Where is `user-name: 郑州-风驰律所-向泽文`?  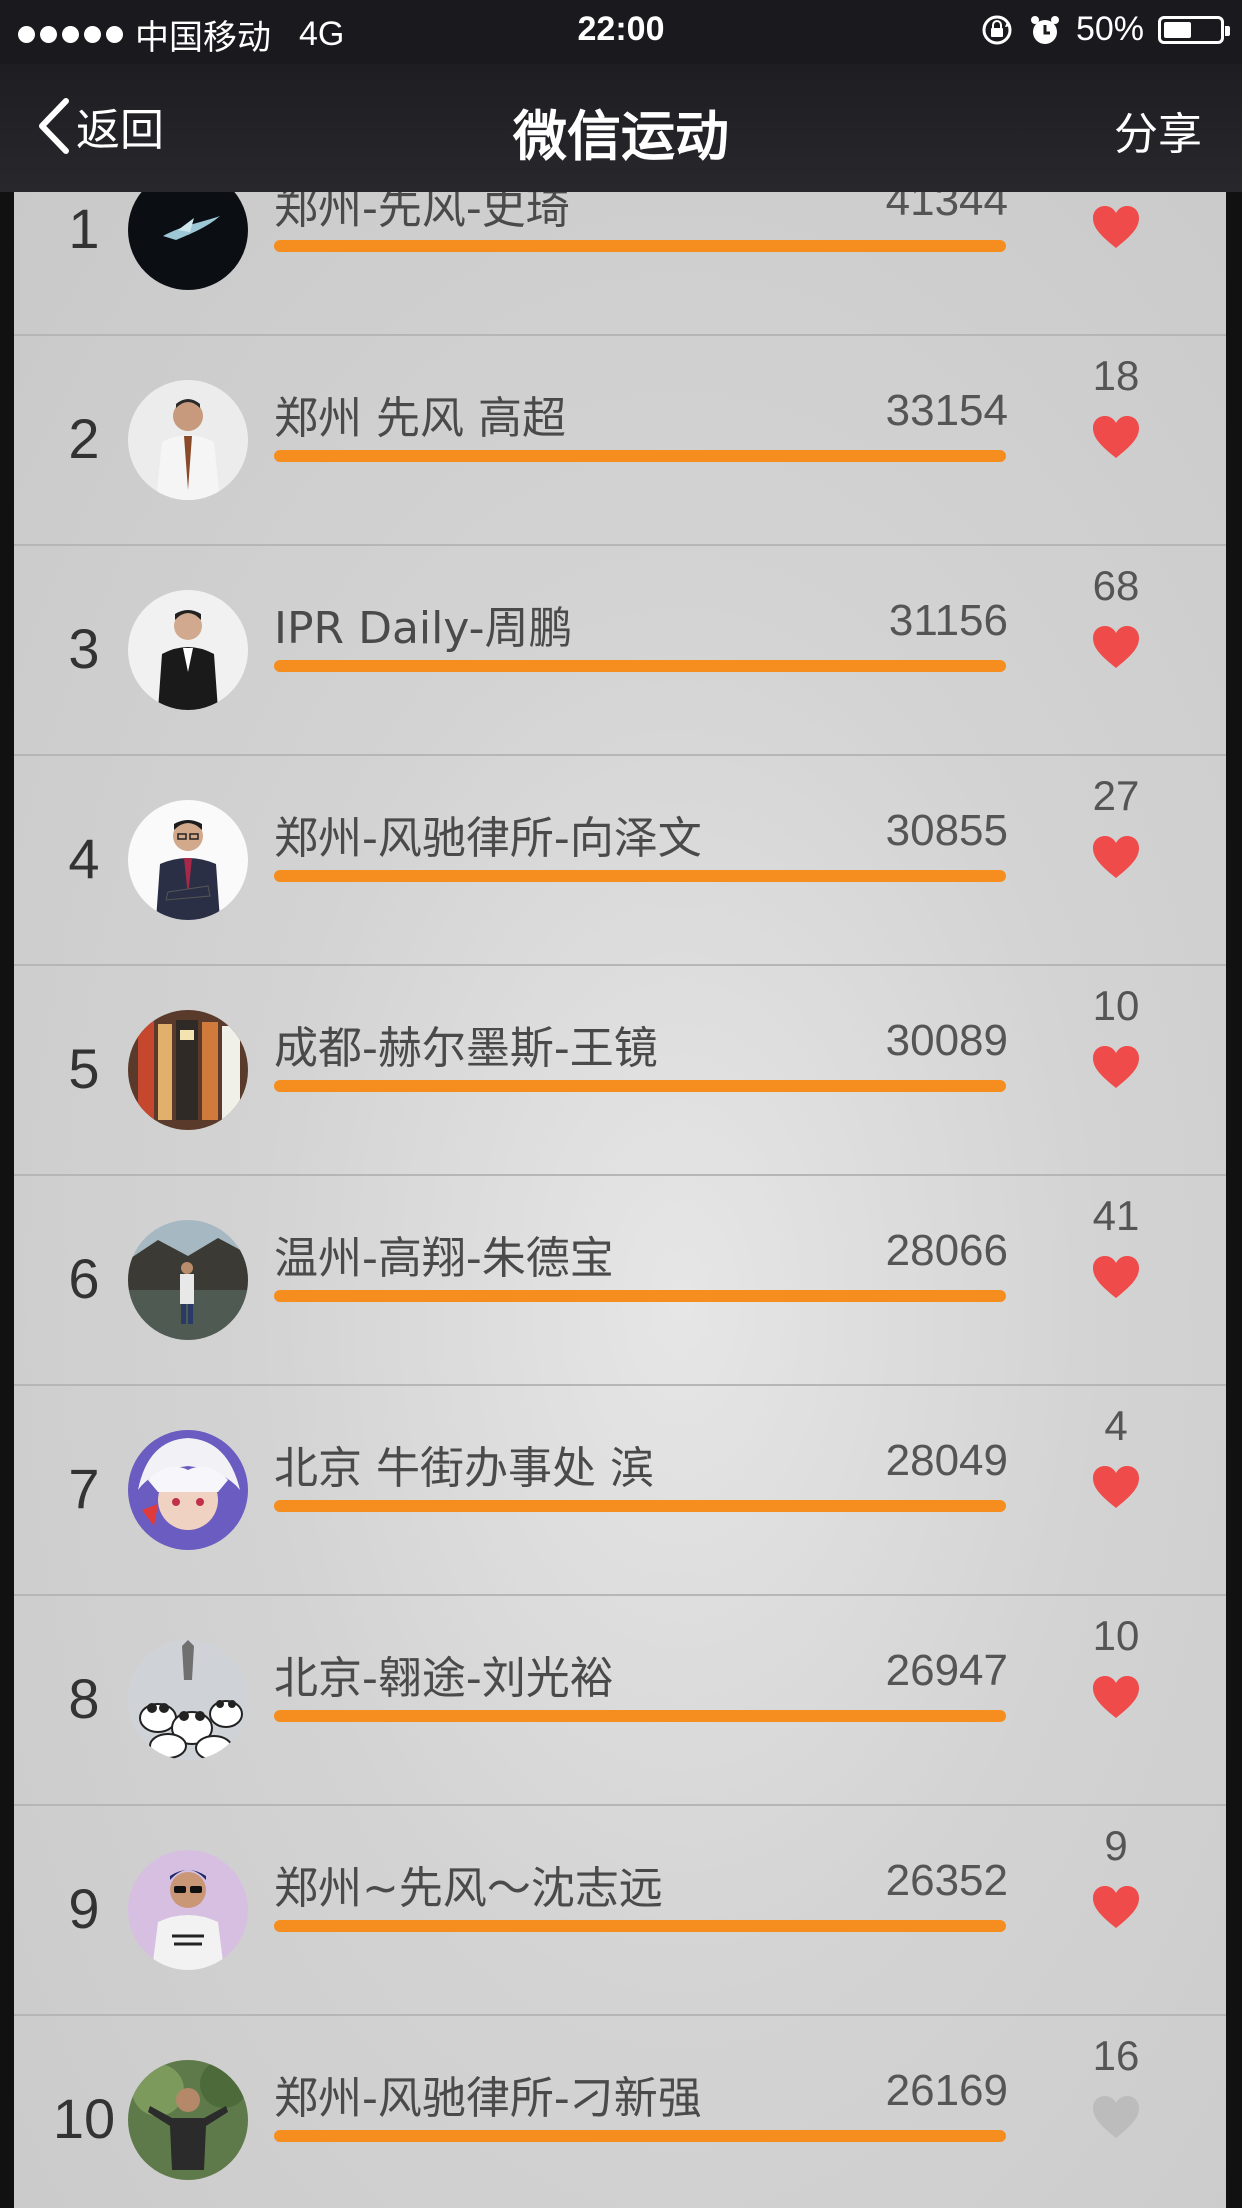 user-name: 郑州-风驰律所-向泽文 is located at coordinates (488, 838).